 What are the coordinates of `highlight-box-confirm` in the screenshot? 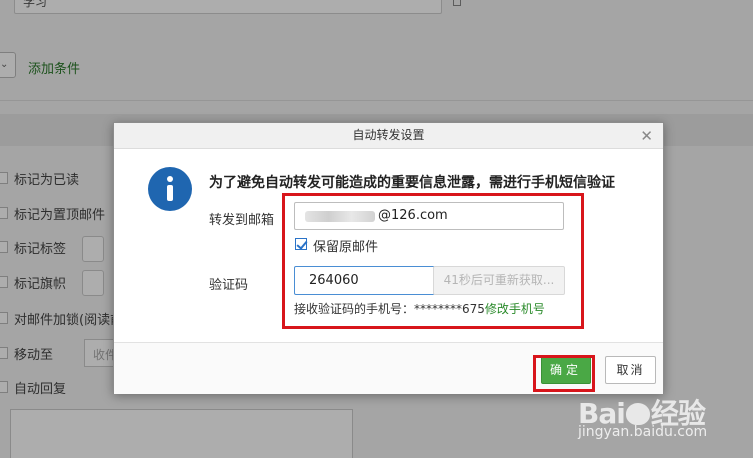 It's located at (564, 373).